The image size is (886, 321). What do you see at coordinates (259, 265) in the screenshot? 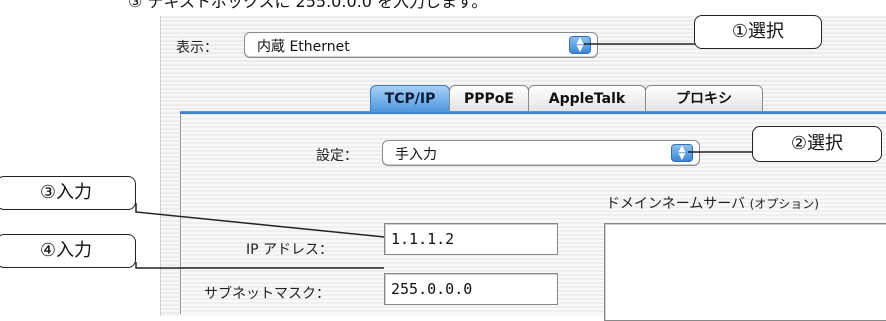
I see `leader-line-input4` at bounding box center [259, 265].